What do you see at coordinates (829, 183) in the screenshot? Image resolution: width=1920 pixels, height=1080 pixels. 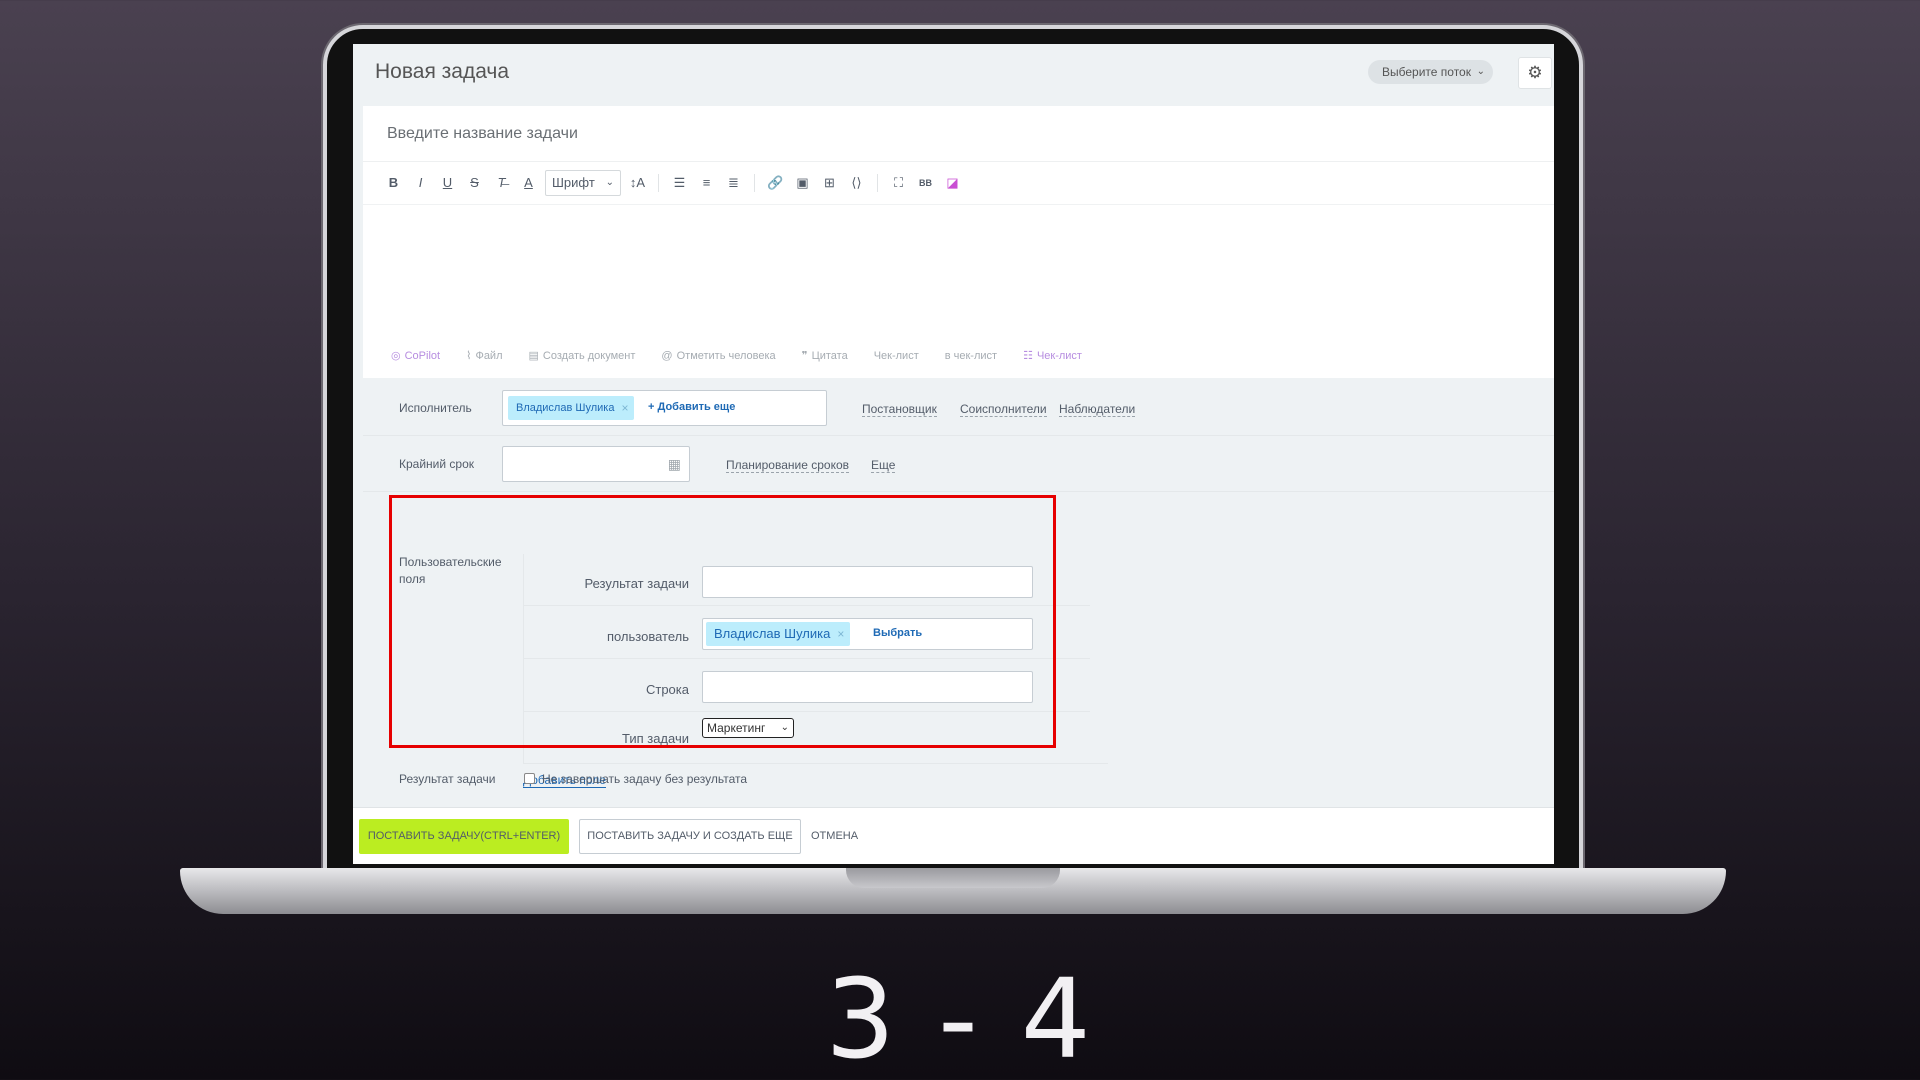 I see `table-icon: ⊞` at bounding box center [829, 183].